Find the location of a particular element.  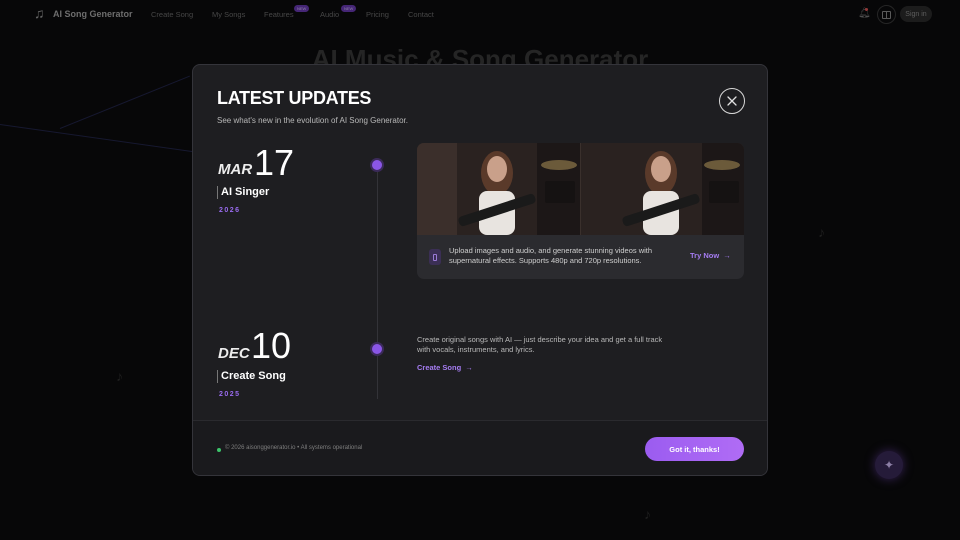

entry-day: 10 is located at coordinates (271, 345).